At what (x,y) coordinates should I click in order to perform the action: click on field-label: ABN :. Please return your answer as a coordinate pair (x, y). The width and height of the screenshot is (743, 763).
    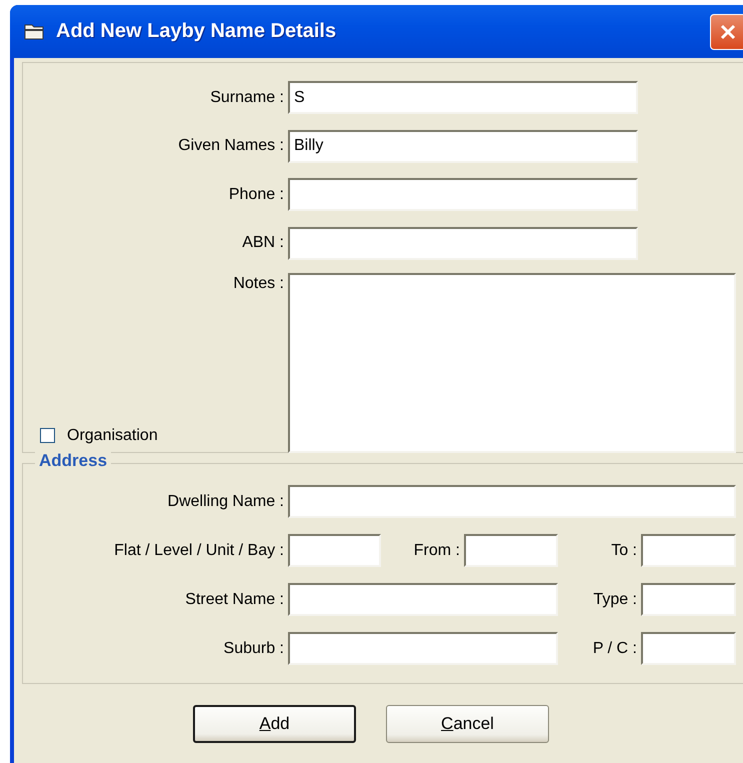
    Looking at the image, I should click on (263, 243).